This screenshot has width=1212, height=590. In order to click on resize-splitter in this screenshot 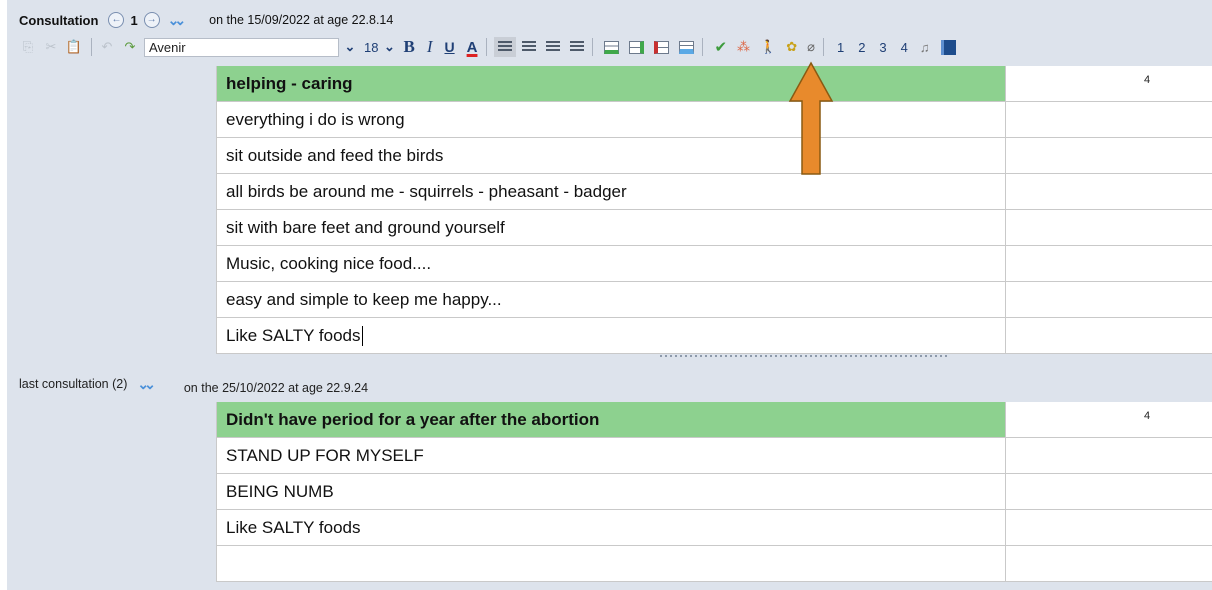, I will do `click(805, 356)`.